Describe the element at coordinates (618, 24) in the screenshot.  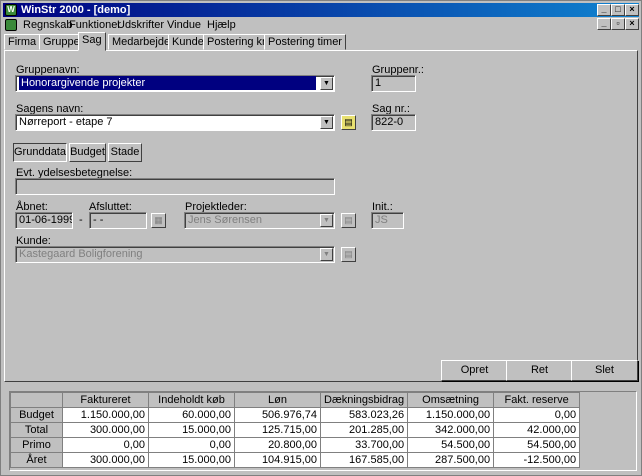
I see `doc-restore-button: ▫` at that location.